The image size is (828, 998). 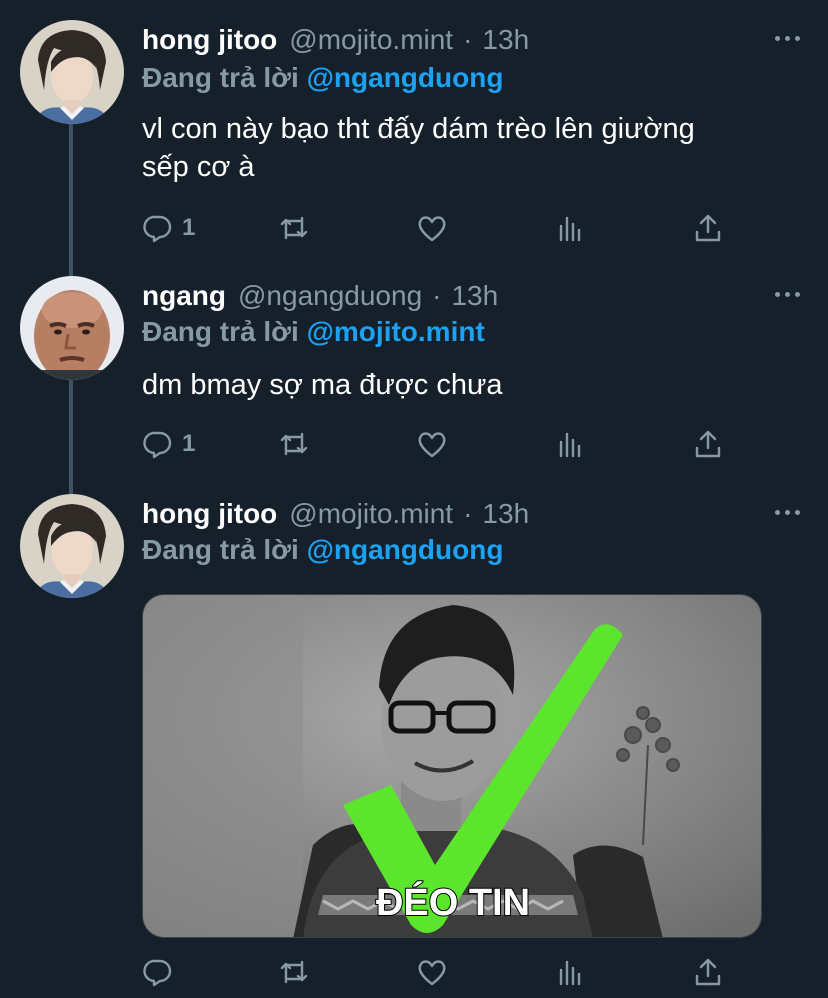 I want to click on tweet-text-line: sếp cơ à, so click(x=198, y=167).